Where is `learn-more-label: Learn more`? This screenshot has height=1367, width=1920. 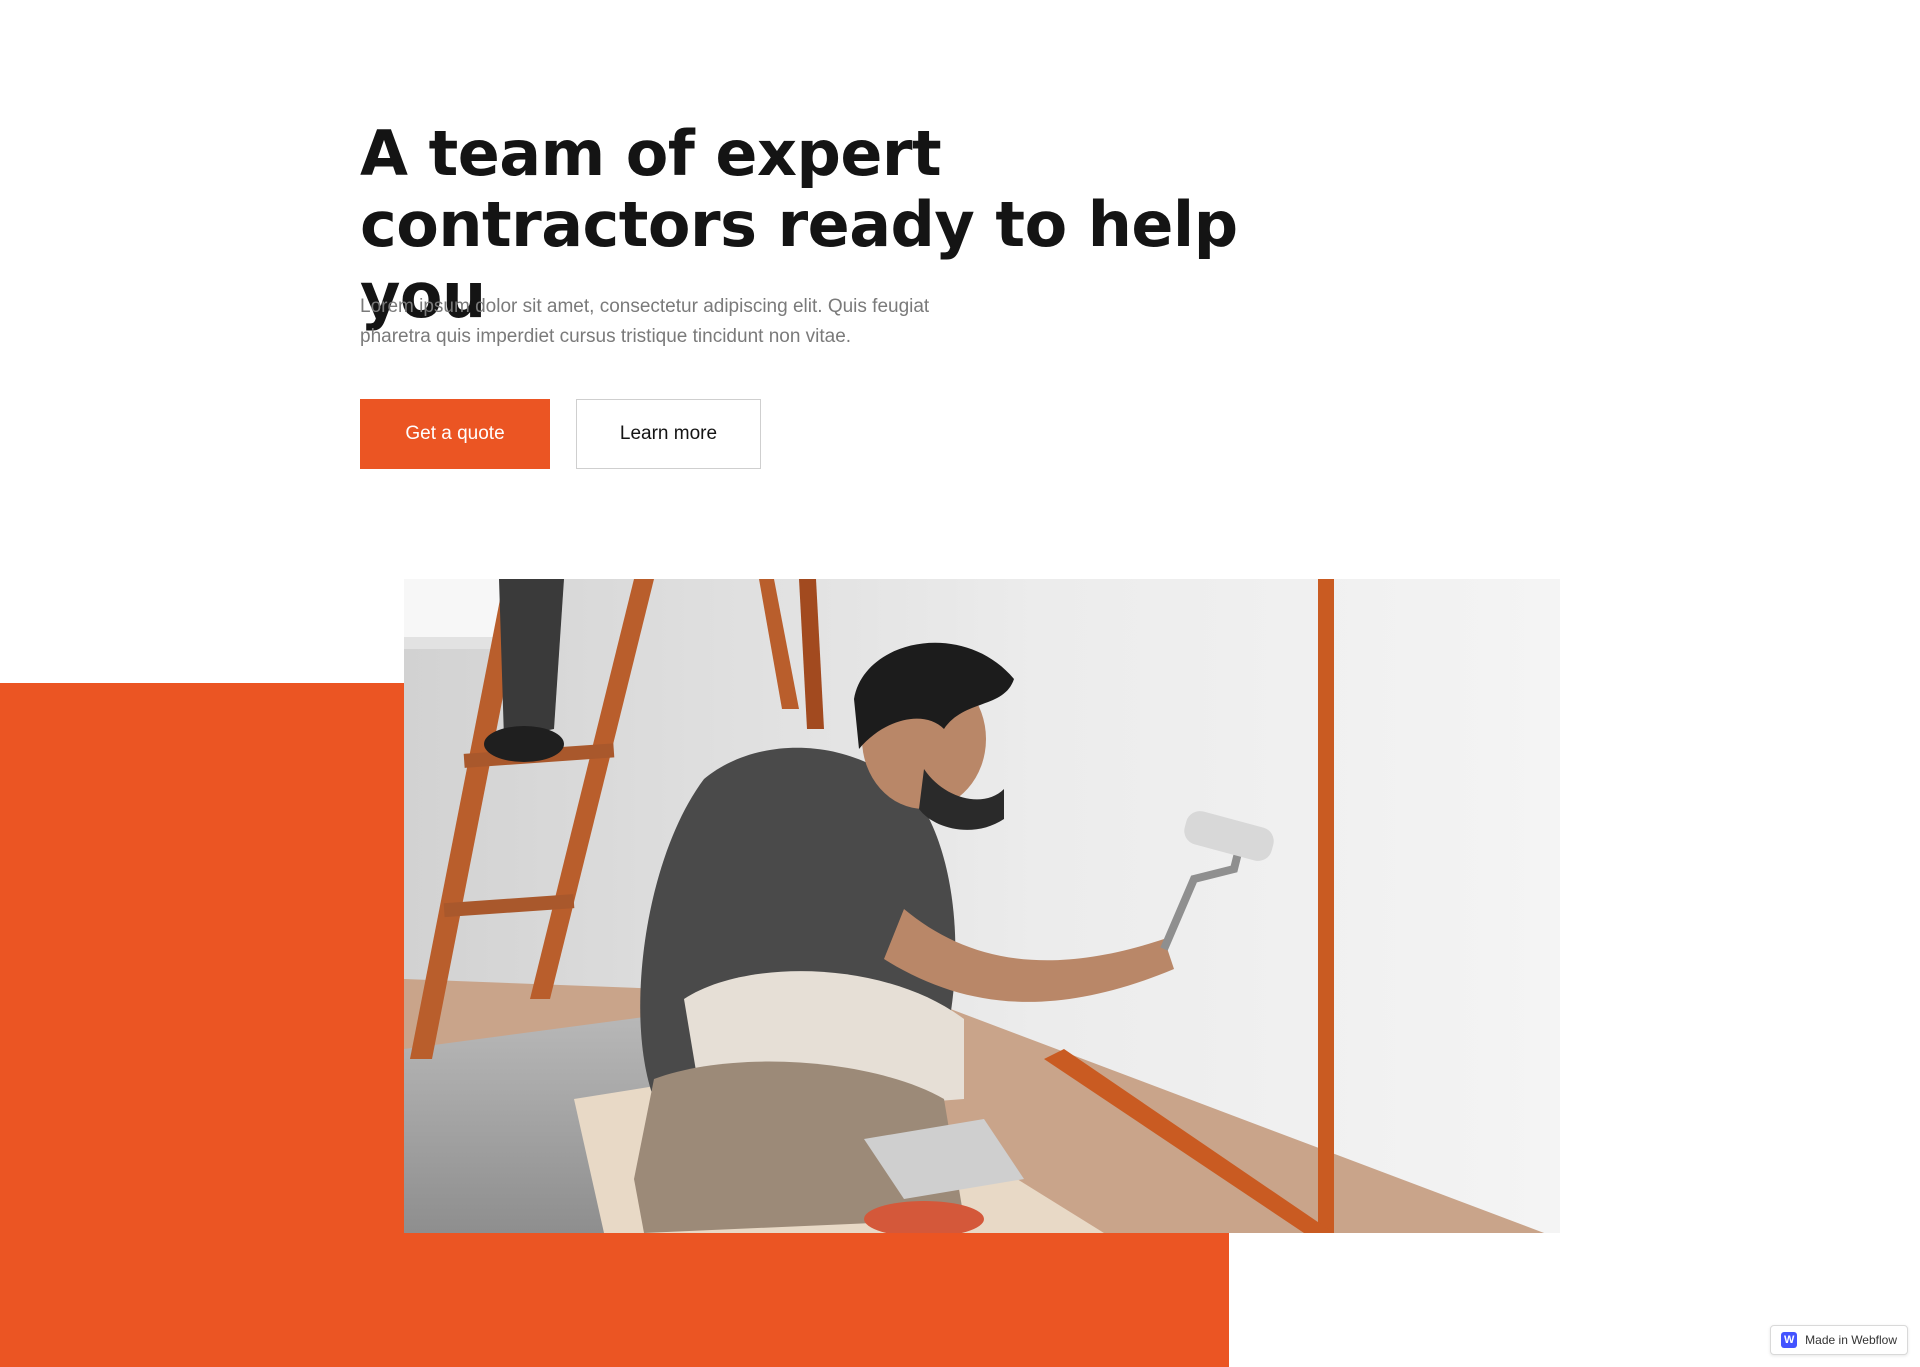 learn-more-label: Learn more is located at coordinates (668, 433).